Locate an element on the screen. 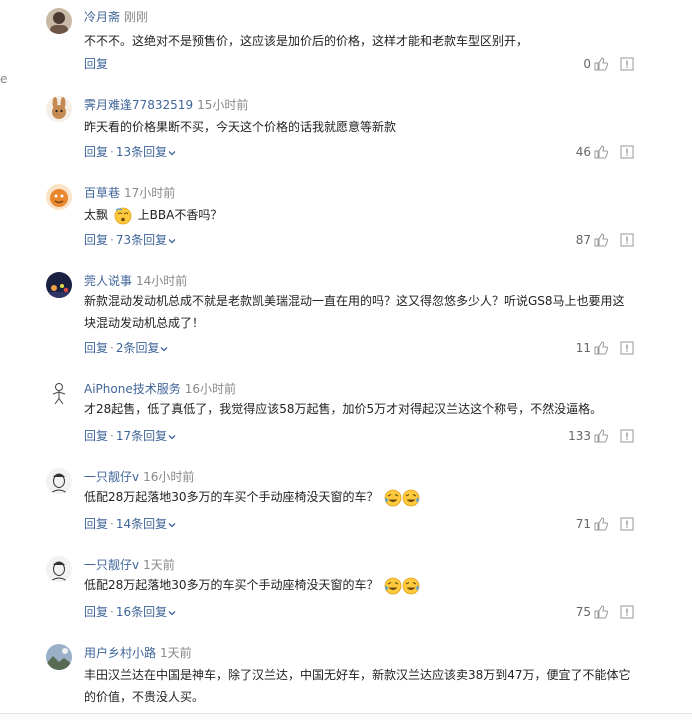  view-replies-button: 14条回复 is located at coordinates (146, 524).